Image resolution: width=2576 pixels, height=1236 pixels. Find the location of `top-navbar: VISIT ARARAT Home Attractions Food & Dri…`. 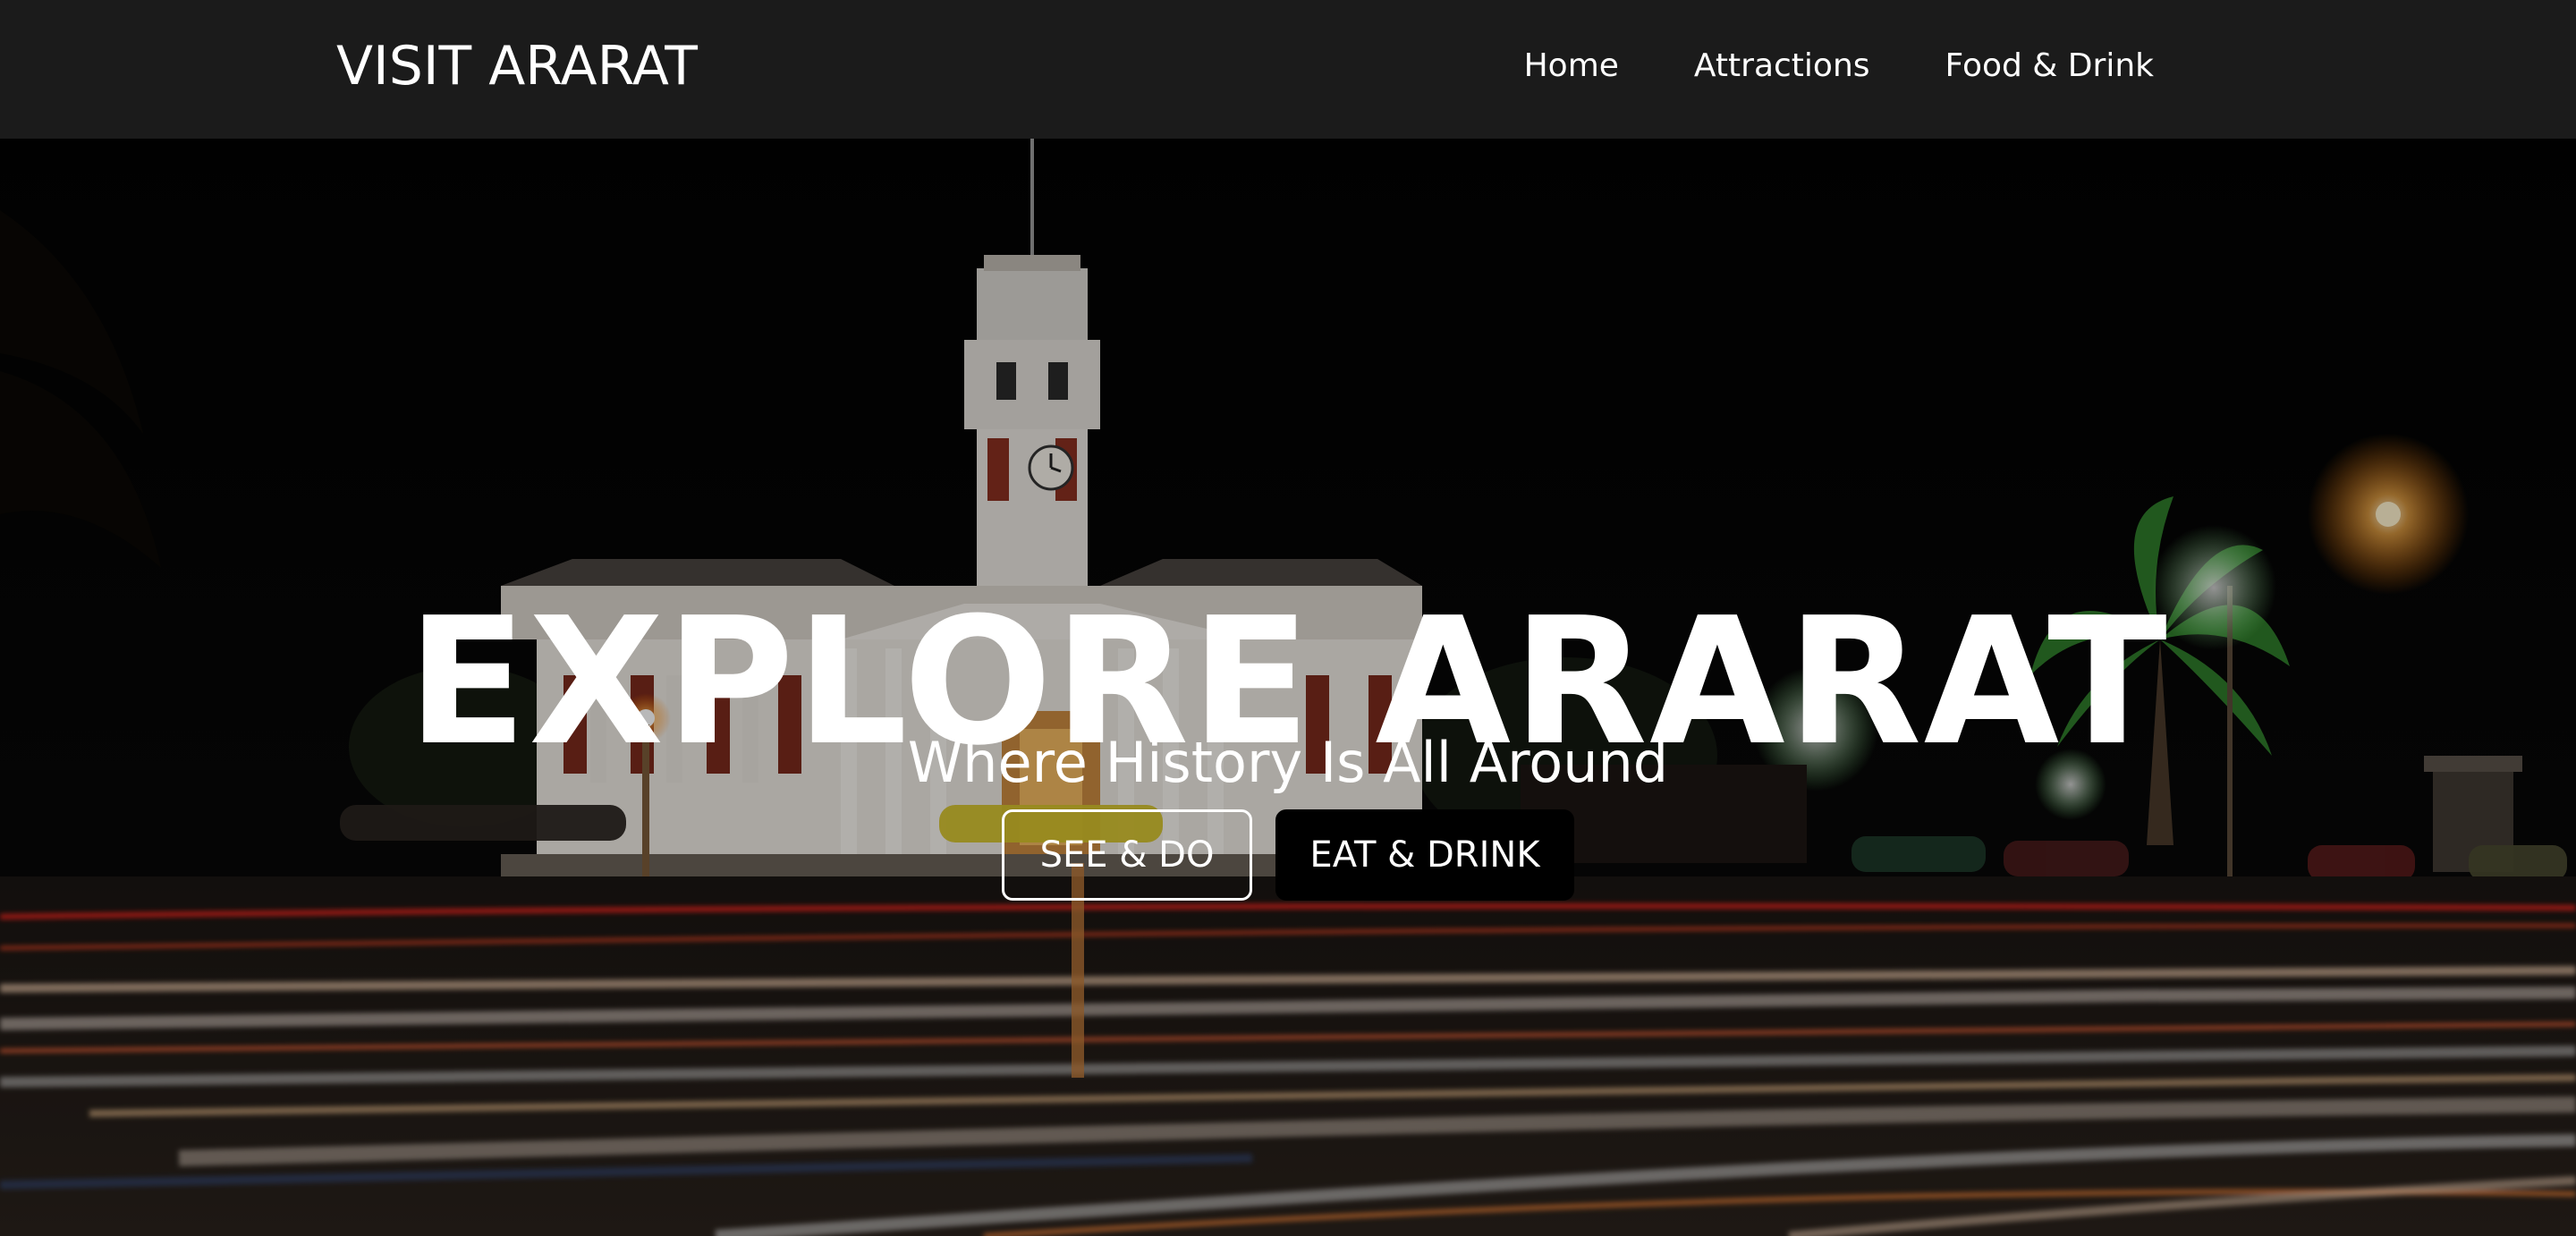

top-navbar: VISIT ARARAT Home Attractions Food & Dri… is located at coordinates (1288, 69).